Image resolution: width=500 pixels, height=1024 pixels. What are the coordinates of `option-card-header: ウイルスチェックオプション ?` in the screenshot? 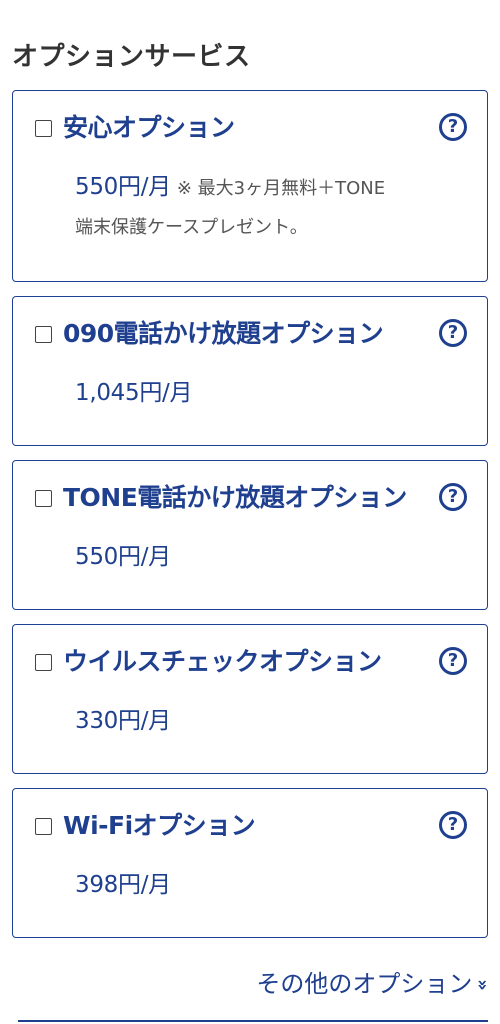 It's located at (250, 665).